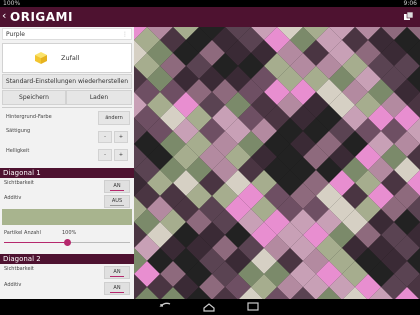 The width and height of the screenshot is (420, 315). Describe the element at coordinates (125, 34) in the screenshot. I see `dropdown-dots-icon: ⋮` at that location.